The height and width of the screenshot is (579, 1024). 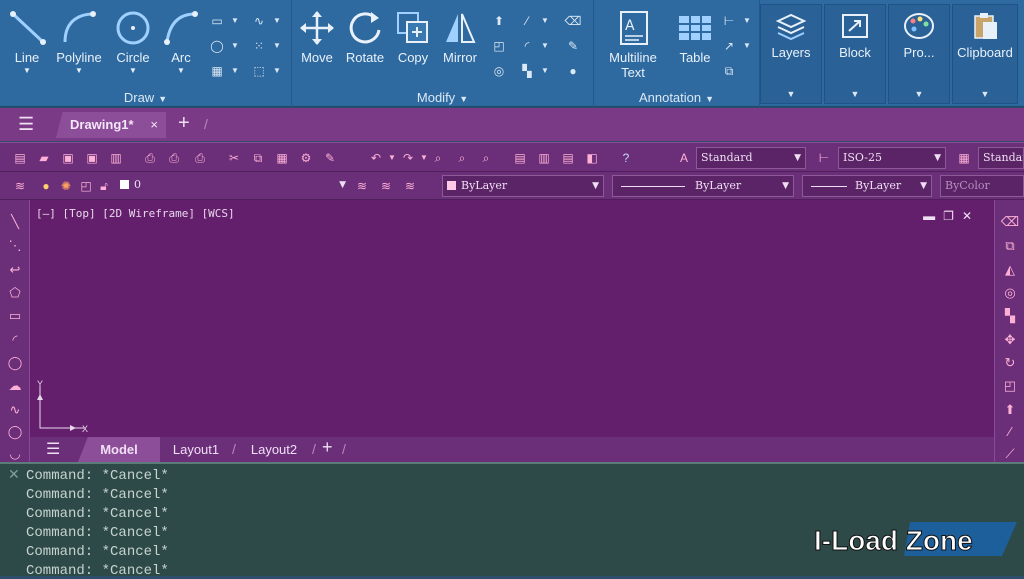 I want to click on rotate-tool-button: Rotate, so click(x=365, y=36).